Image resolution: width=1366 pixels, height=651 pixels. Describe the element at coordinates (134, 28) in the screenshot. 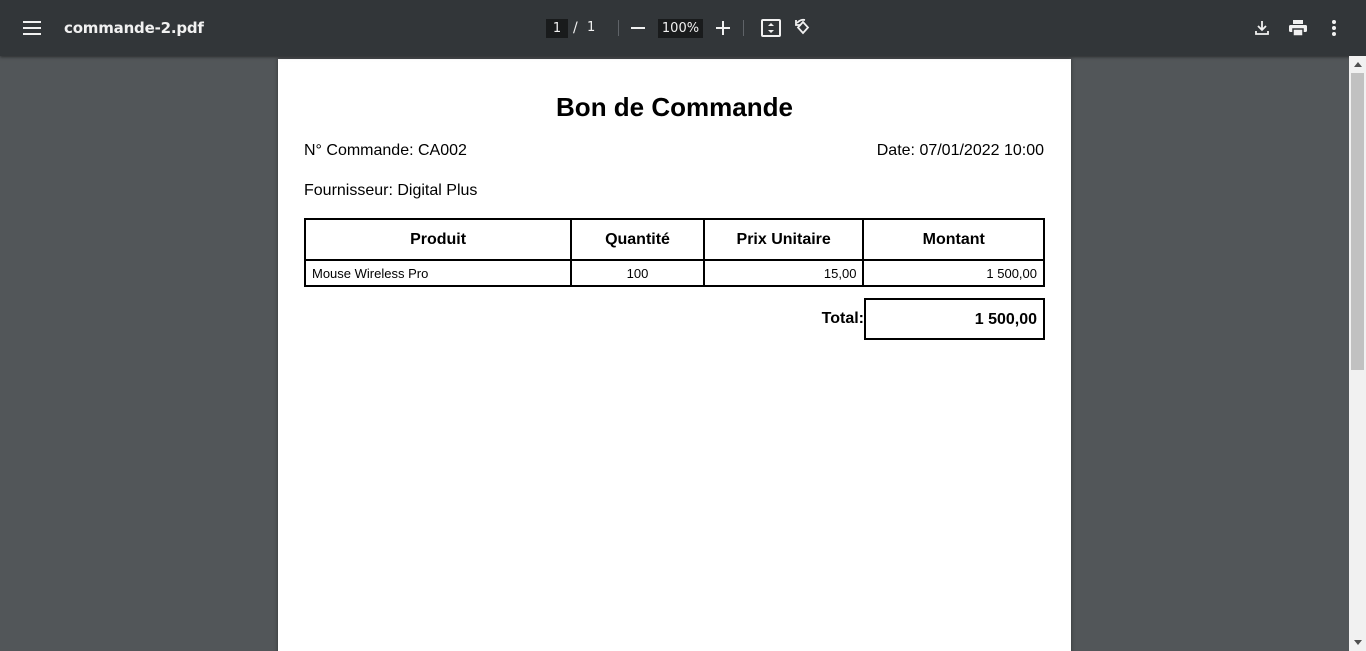

I see `document-title: commande-2.pdf` at that location.